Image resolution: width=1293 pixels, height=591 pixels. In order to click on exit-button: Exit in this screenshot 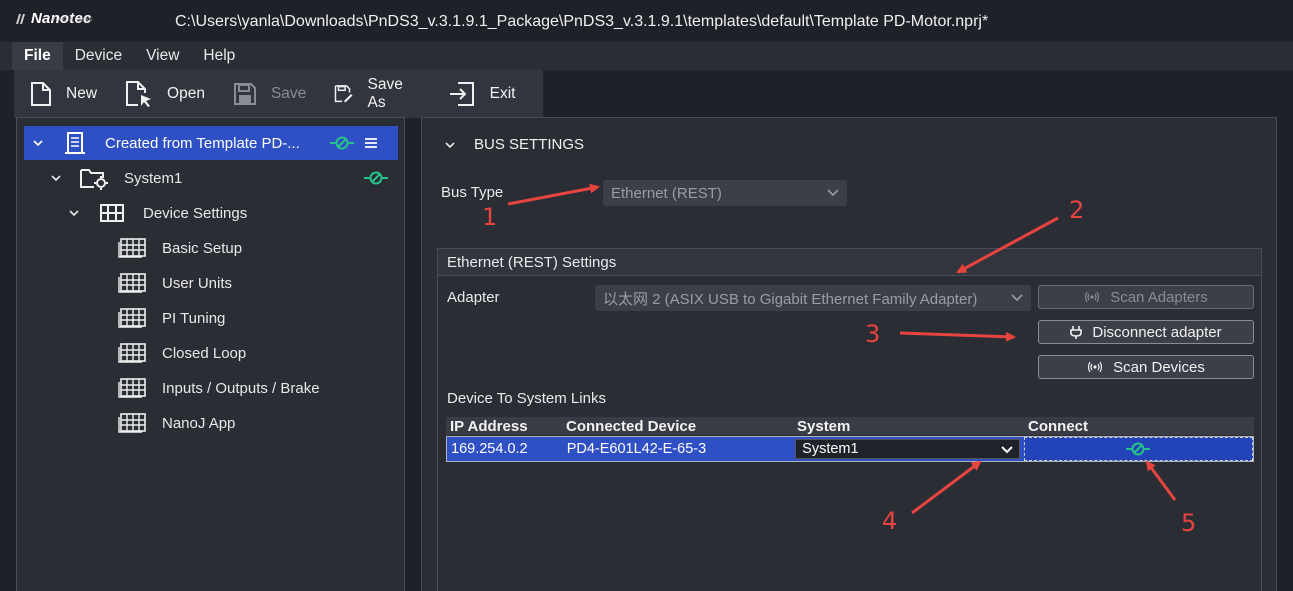, I will do `click(482, 94)`.